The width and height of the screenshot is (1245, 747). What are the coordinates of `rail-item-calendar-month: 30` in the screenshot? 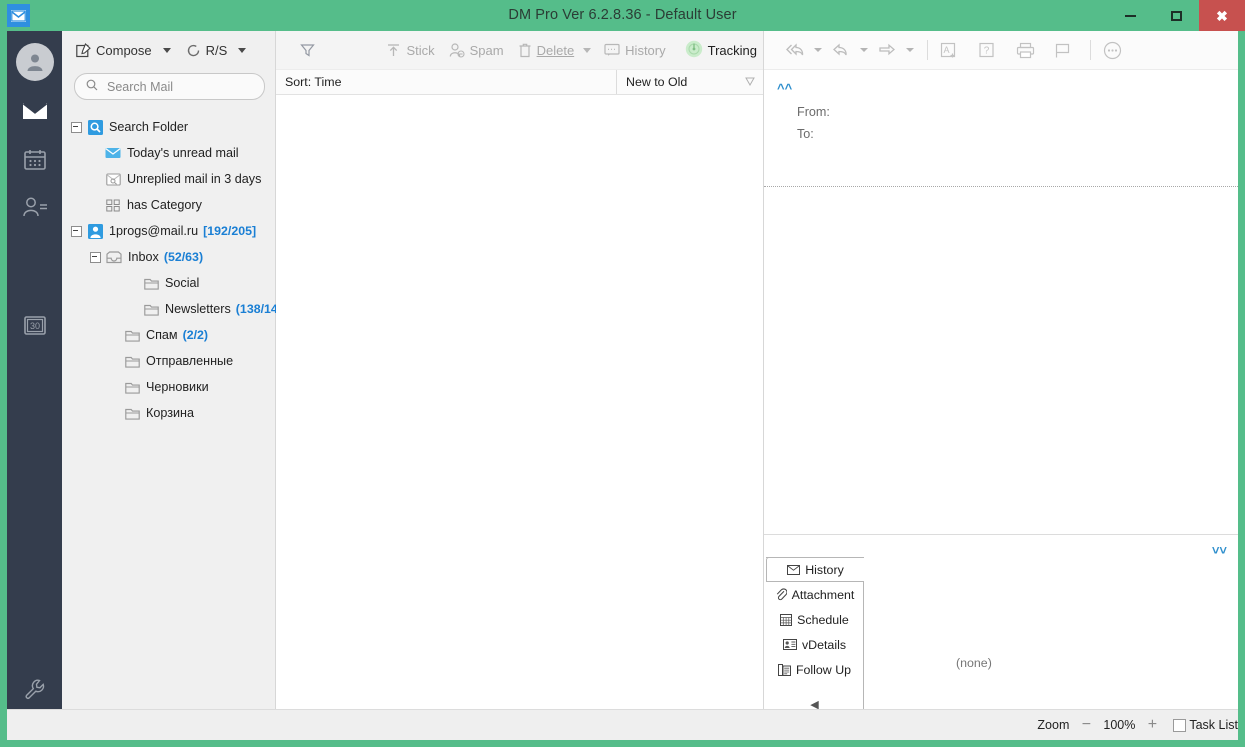 It's located at (34, 325).